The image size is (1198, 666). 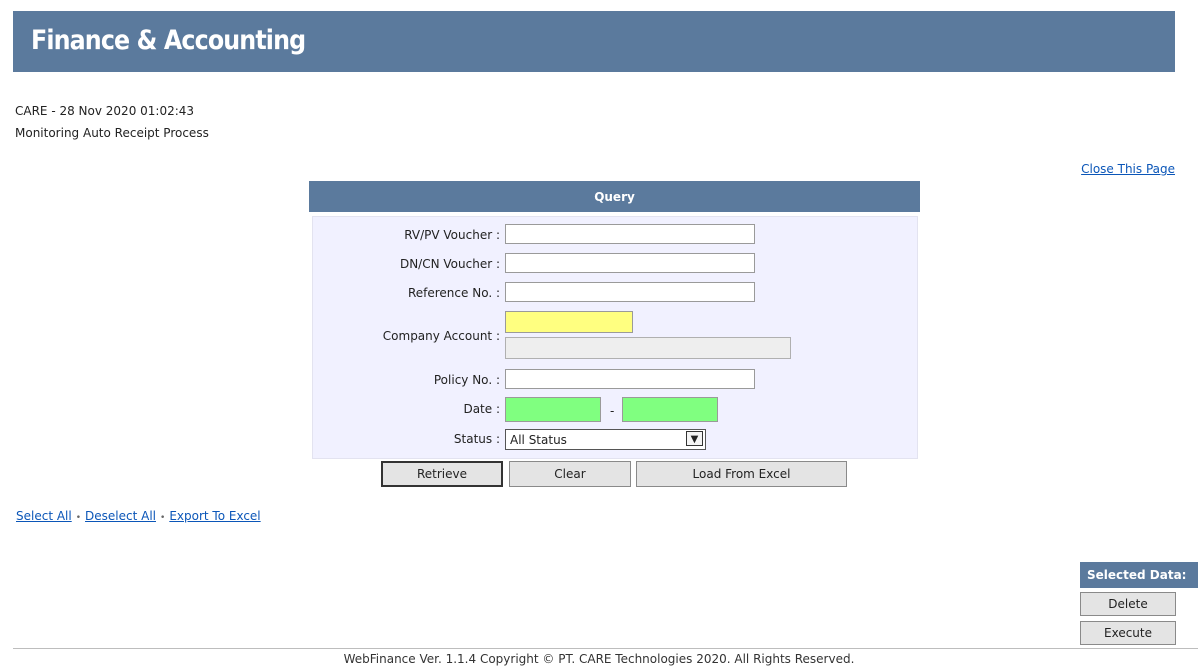 I want to click on rvpv-voucher-label: RV/PV Voucher :, so click(x=452, y=235).